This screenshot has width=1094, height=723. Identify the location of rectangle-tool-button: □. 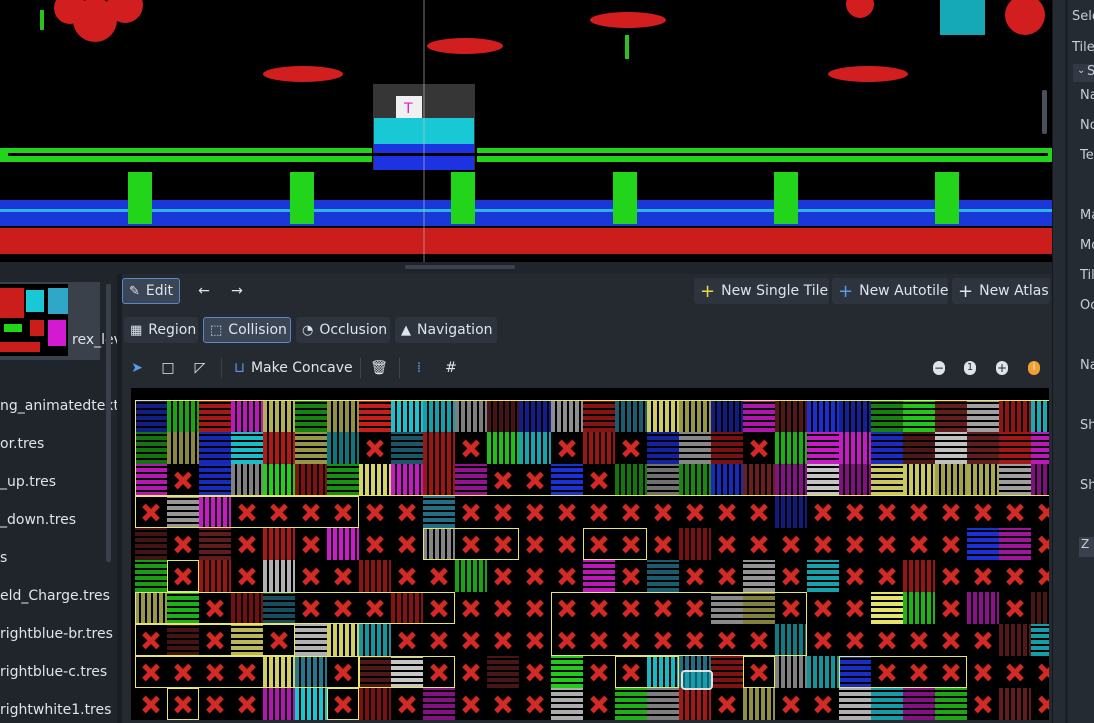
(168, 368).